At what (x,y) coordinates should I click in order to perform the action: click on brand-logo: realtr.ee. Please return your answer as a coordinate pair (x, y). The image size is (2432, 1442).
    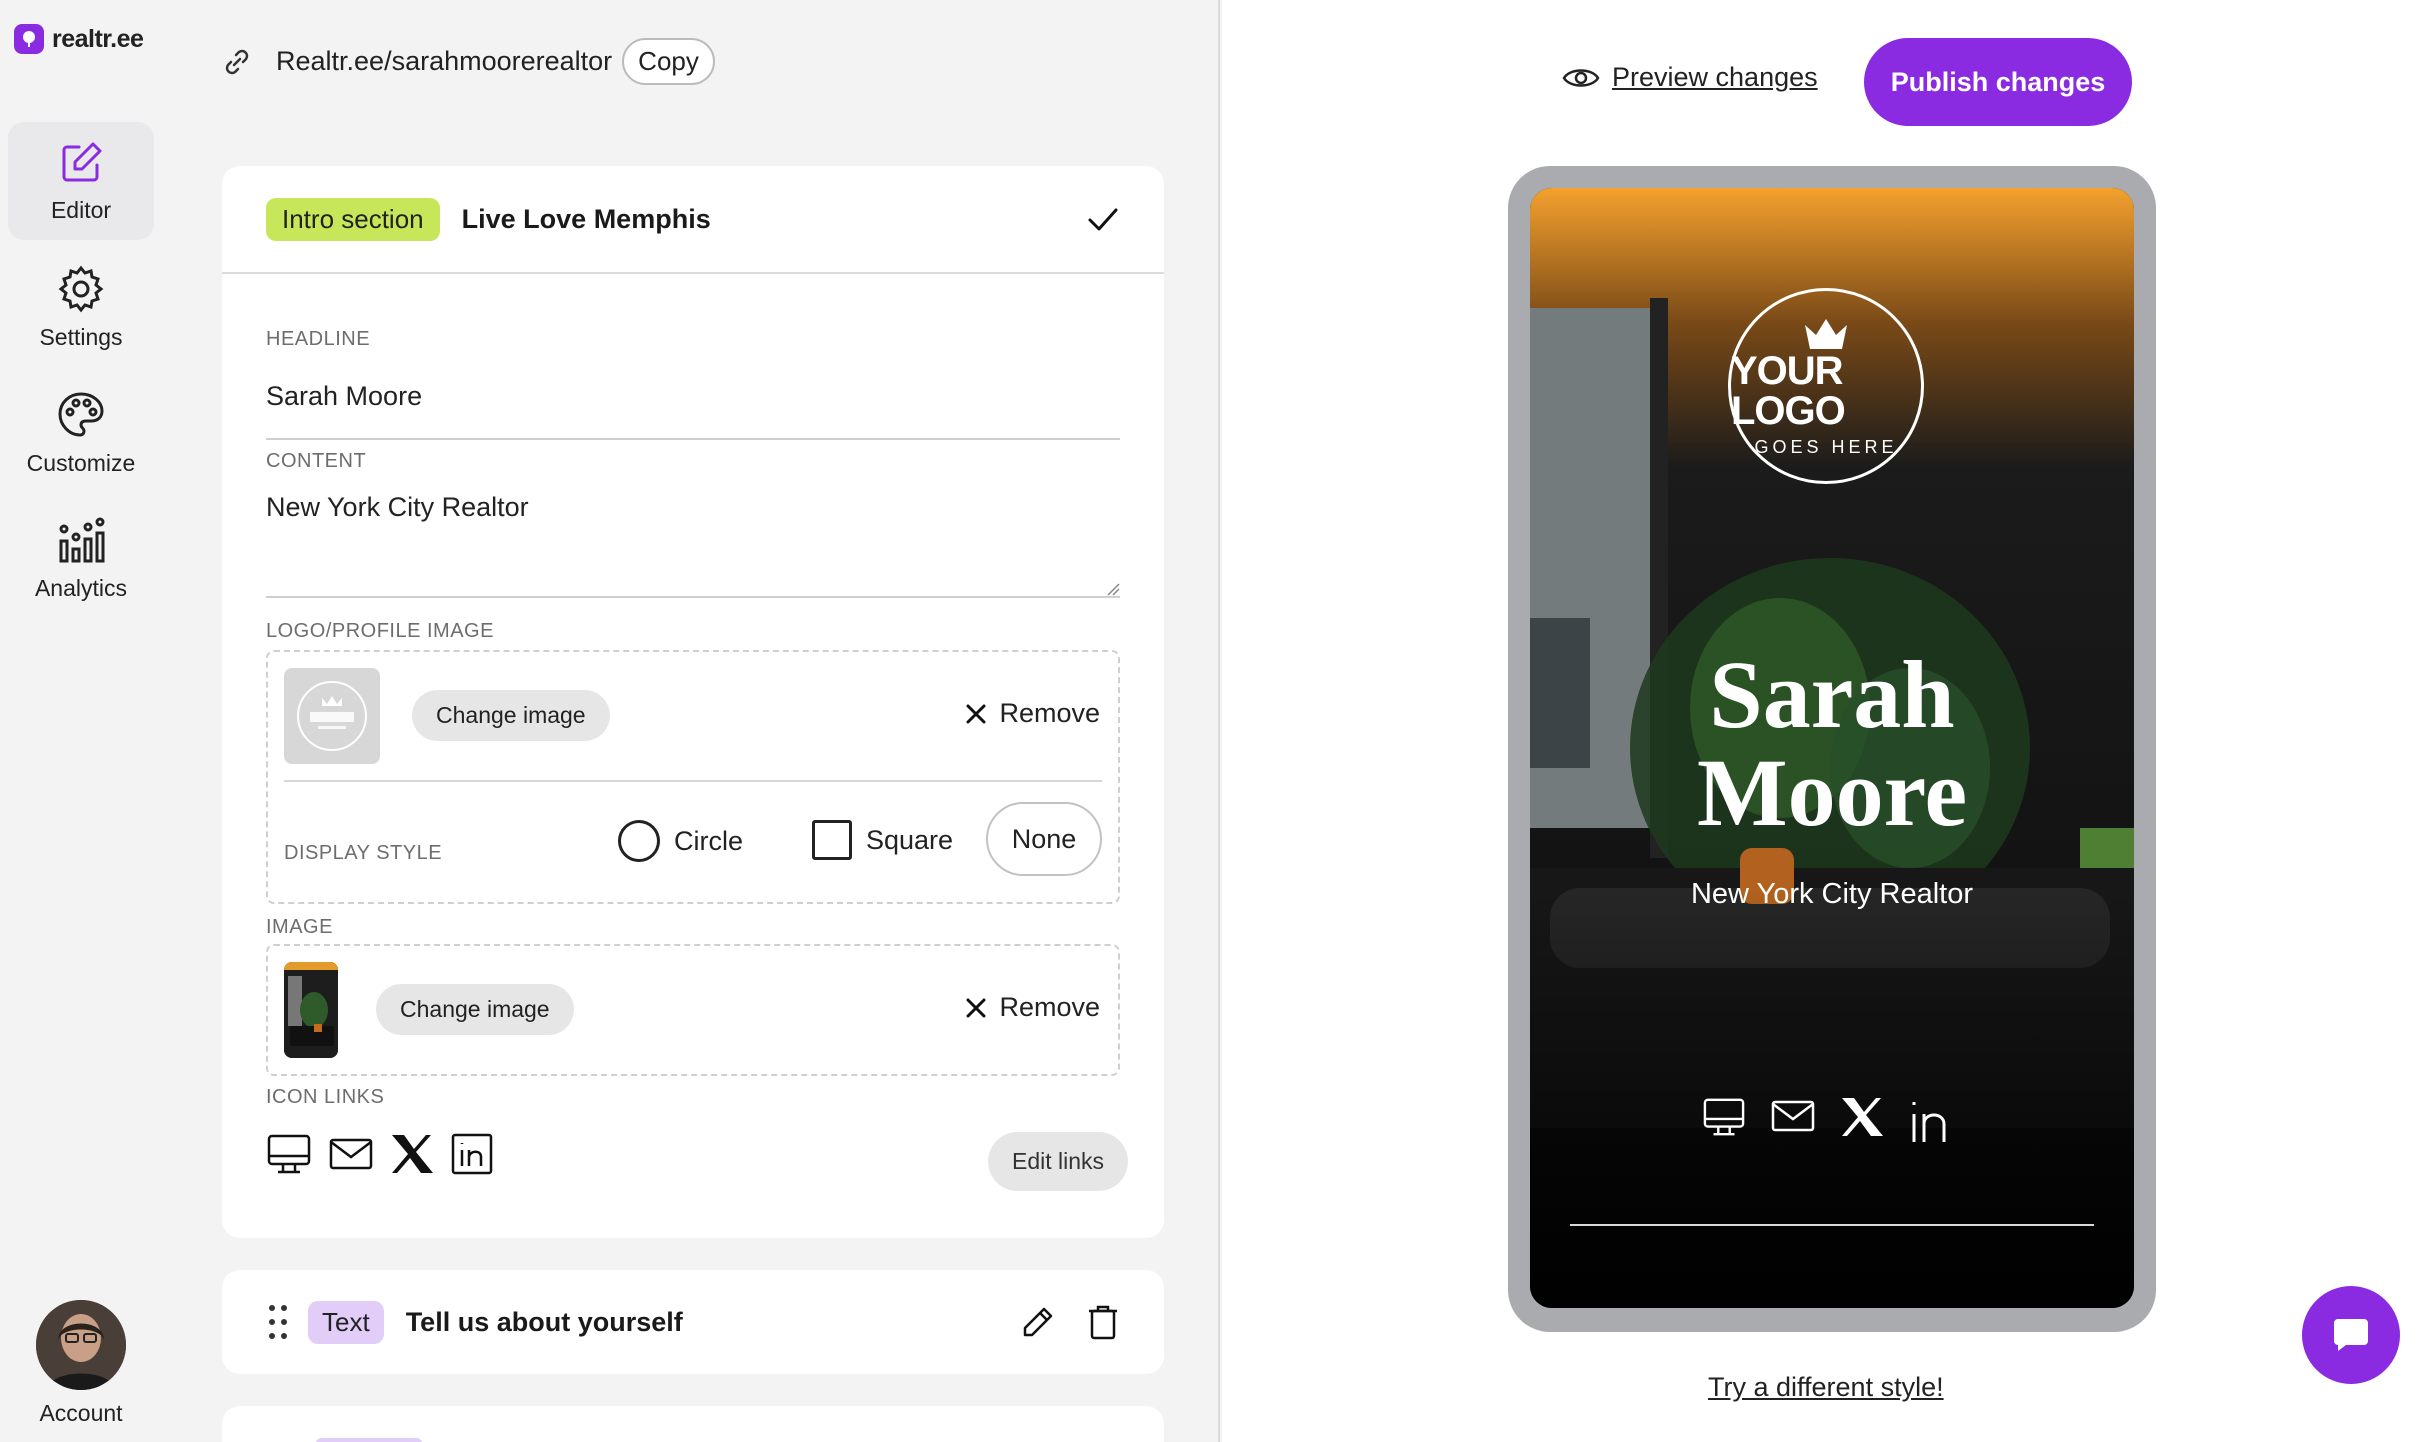
    Looking at the image, I should click on (79, 39).